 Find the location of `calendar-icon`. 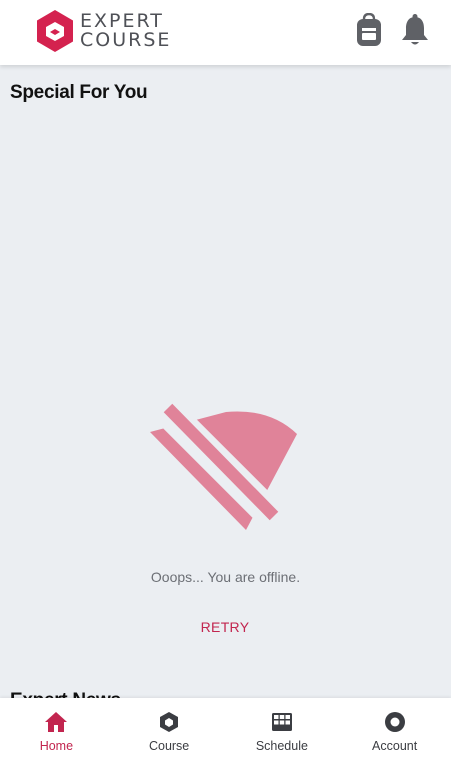

calendar-icon is located at coordinates (282, 722).